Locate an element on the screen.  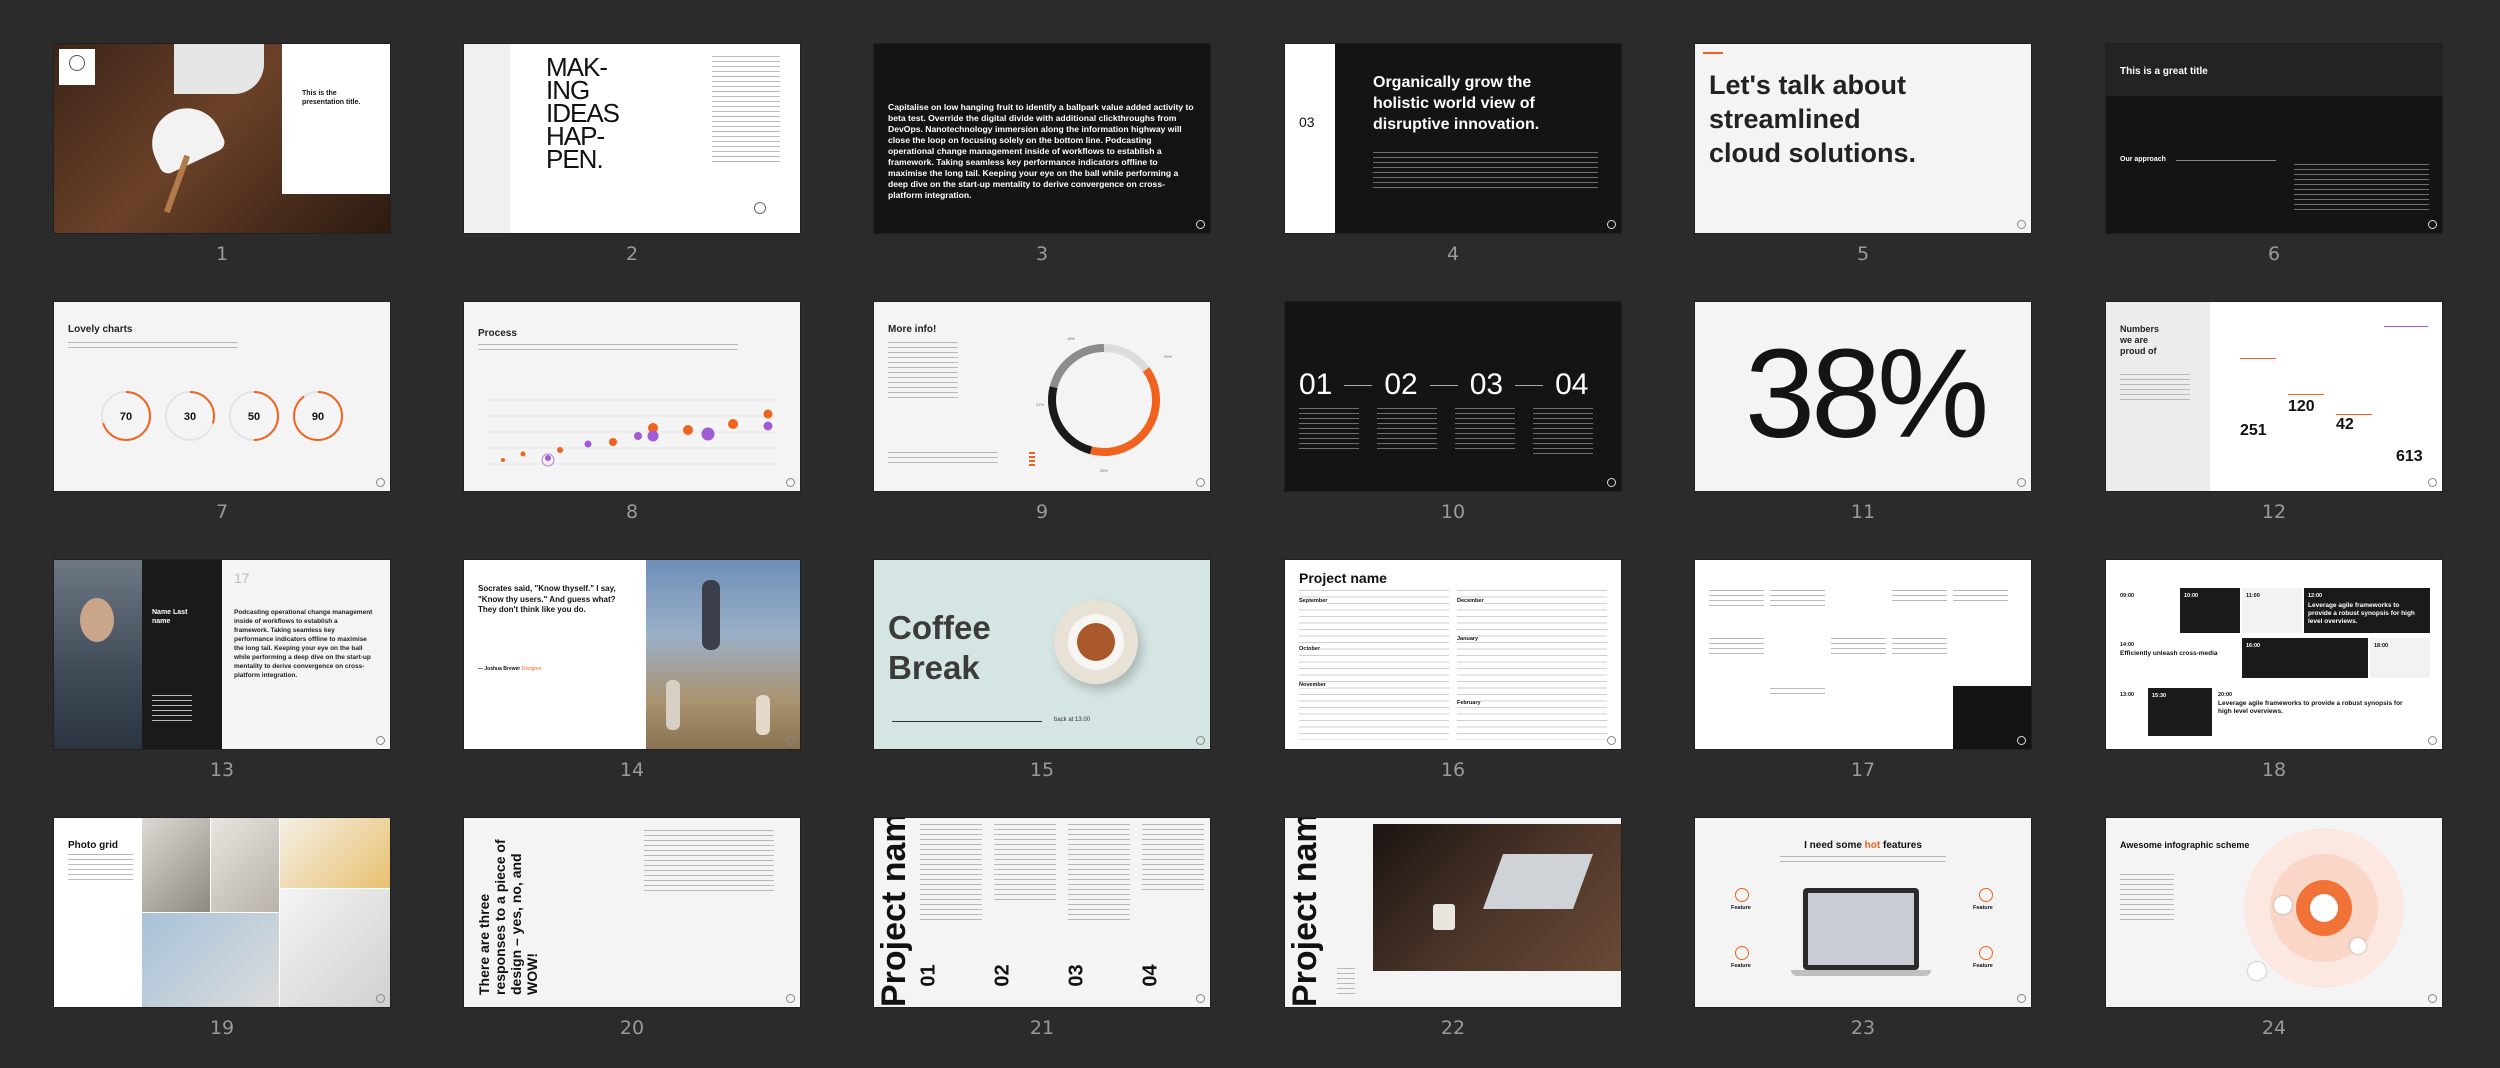
slide-number: 21 is located at coordinates (1042, 1028).